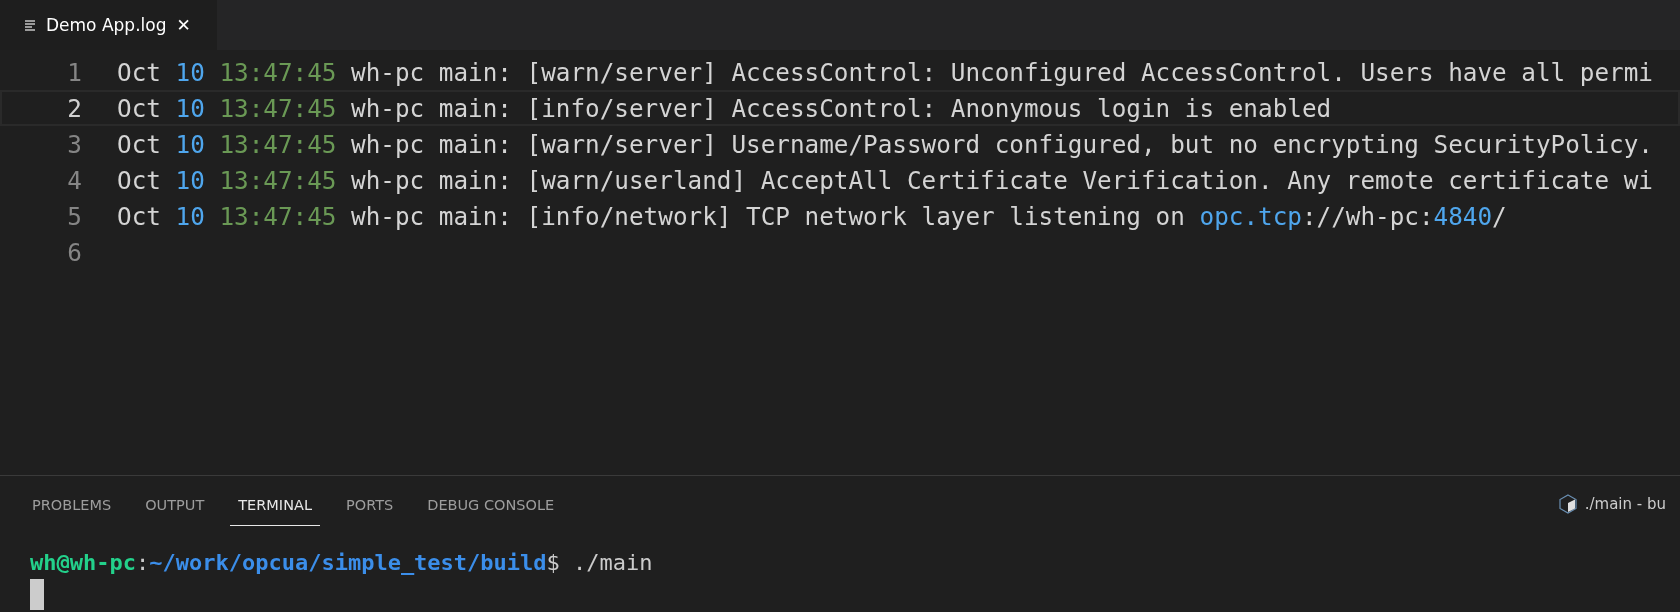  Describe the element at coordinates (74, 252) in the screenshot. I see `line-number: 6` at that location.